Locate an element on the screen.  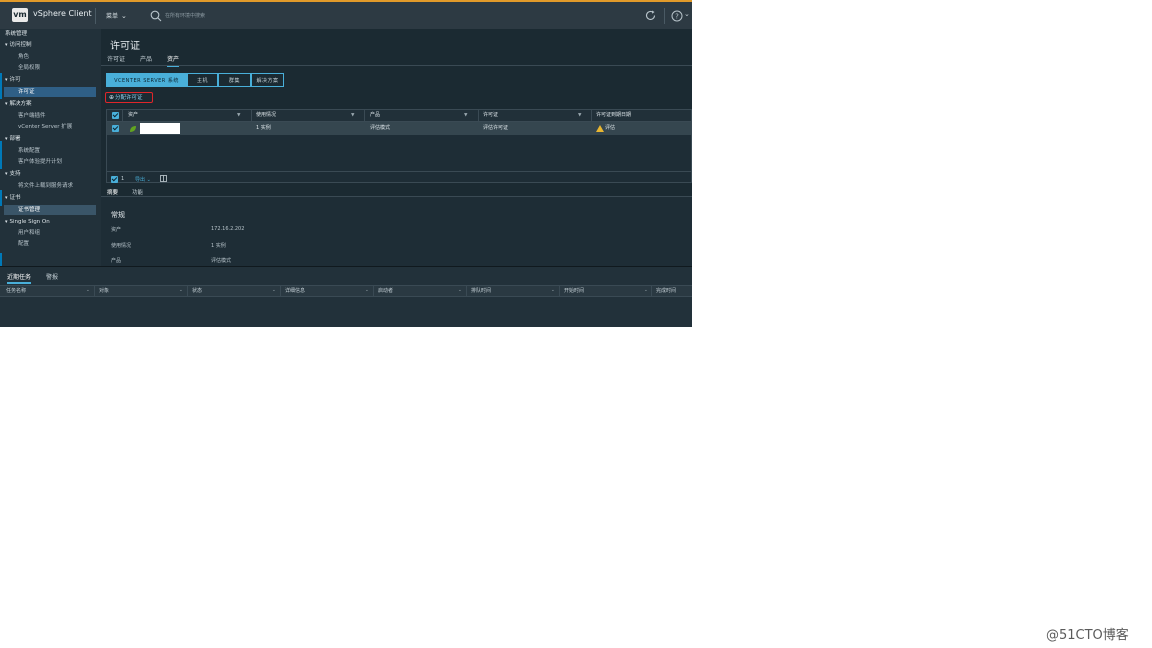
search-input: 在所有环境中搜索 is located at coordinates (185, 15).